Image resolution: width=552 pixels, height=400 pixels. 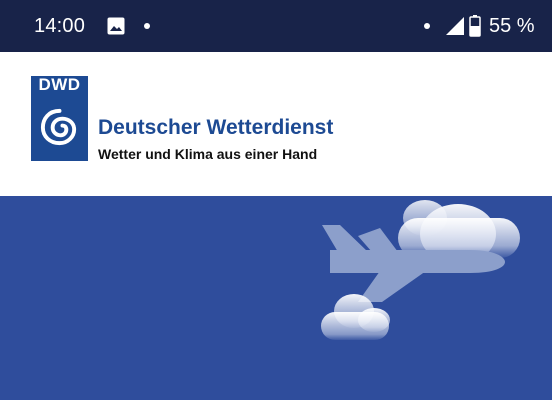 What do you see at coordinates (512, 26) in the screenshot?
I see `battery-percentage: 55 %` at bounding box center [512, 26].